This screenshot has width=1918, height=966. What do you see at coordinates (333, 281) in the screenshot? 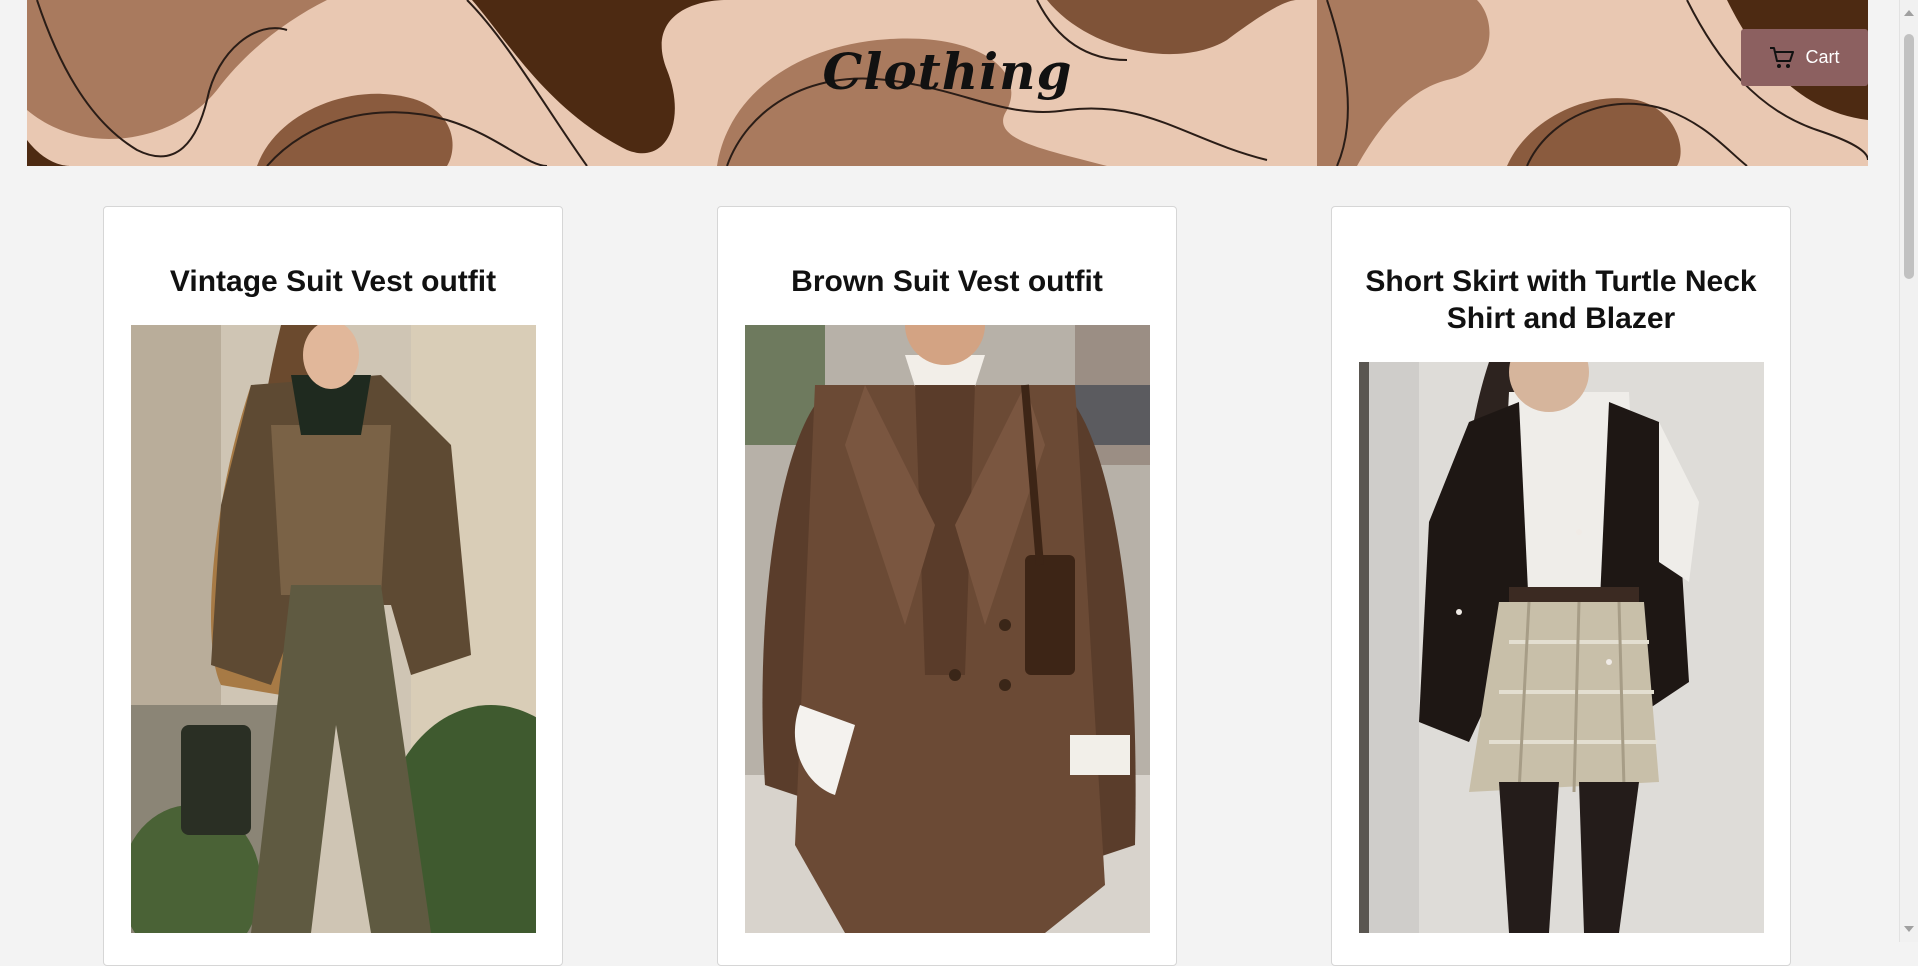
I see `product-title: Vintage Suit Vest outfit` at bounding box center [333, 281].